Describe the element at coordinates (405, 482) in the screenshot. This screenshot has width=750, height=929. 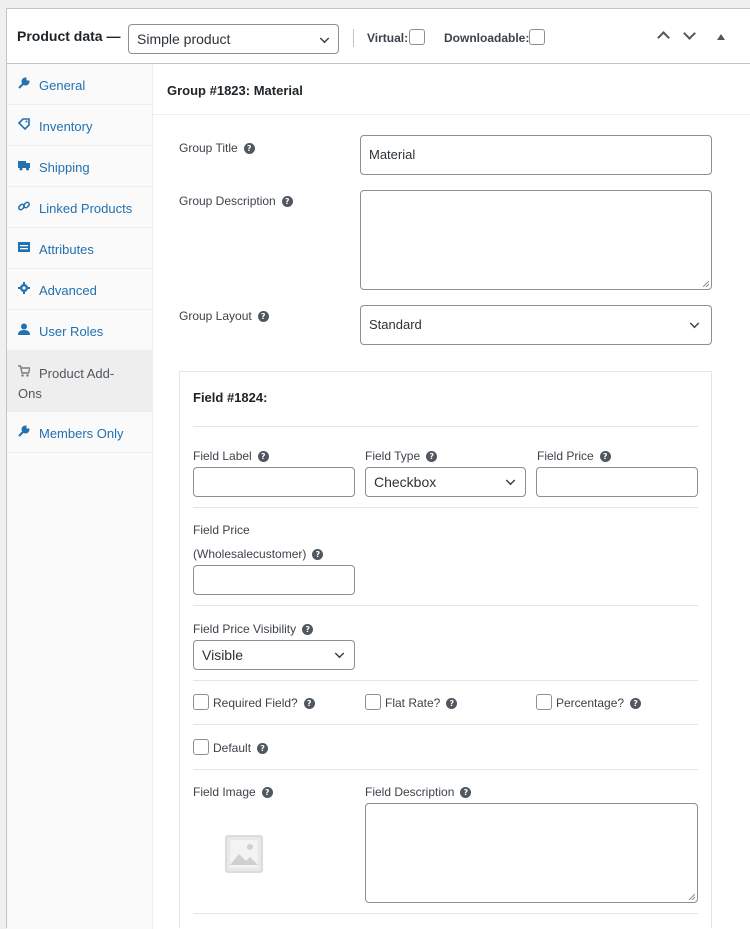
I see `select-value: Checkbox` at that location.